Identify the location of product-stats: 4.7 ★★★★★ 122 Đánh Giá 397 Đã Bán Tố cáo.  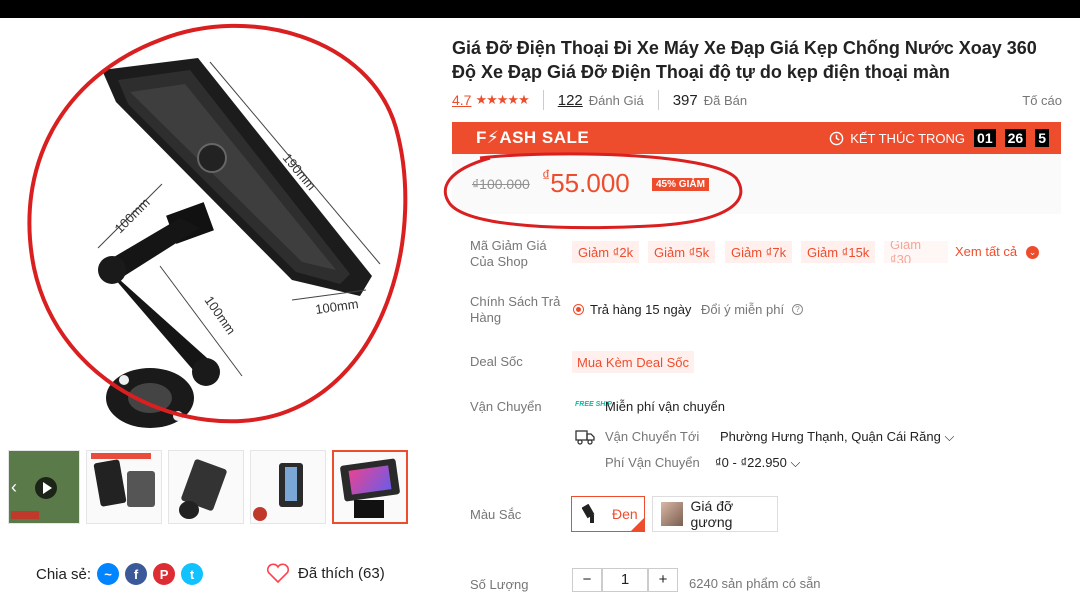
(757, 100).